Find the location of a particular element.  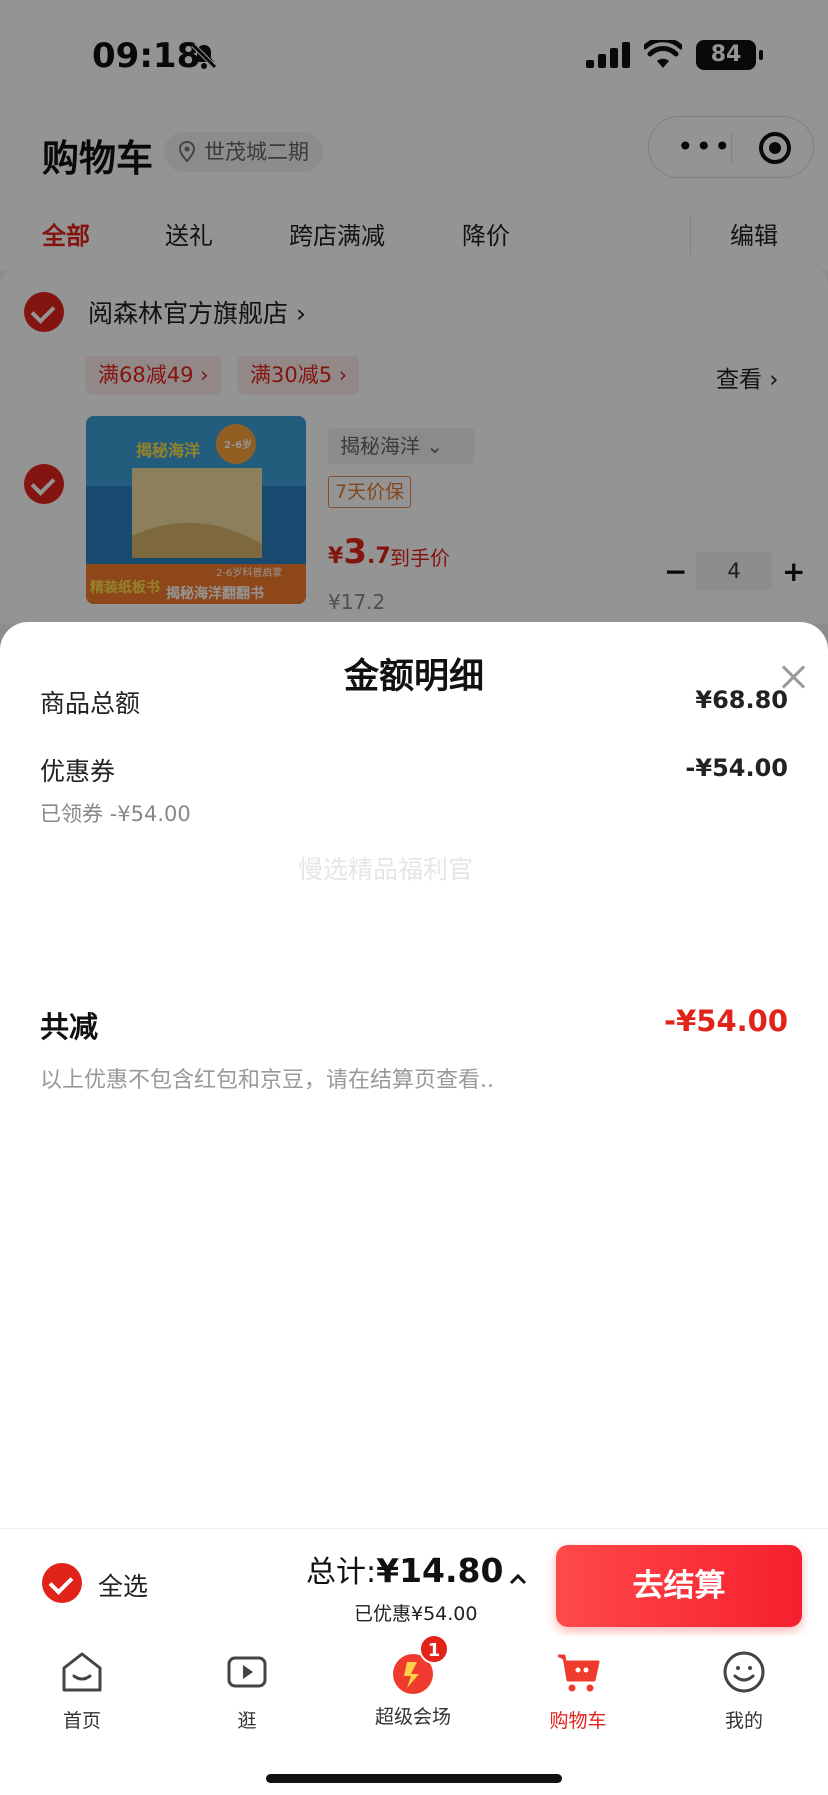

tab-browse-label: 逛 is located at coordinates (247, 1721).